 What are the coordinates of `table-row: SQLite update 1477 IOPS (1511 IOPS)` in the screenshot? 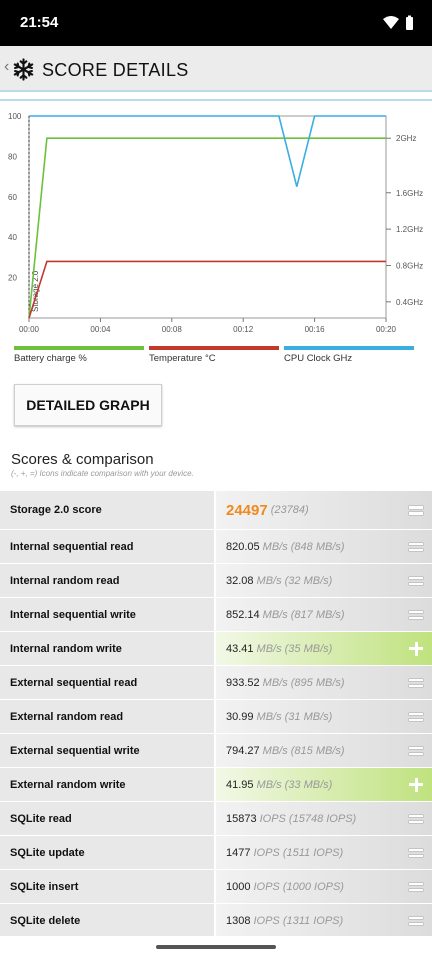 It's located at (216, 853).